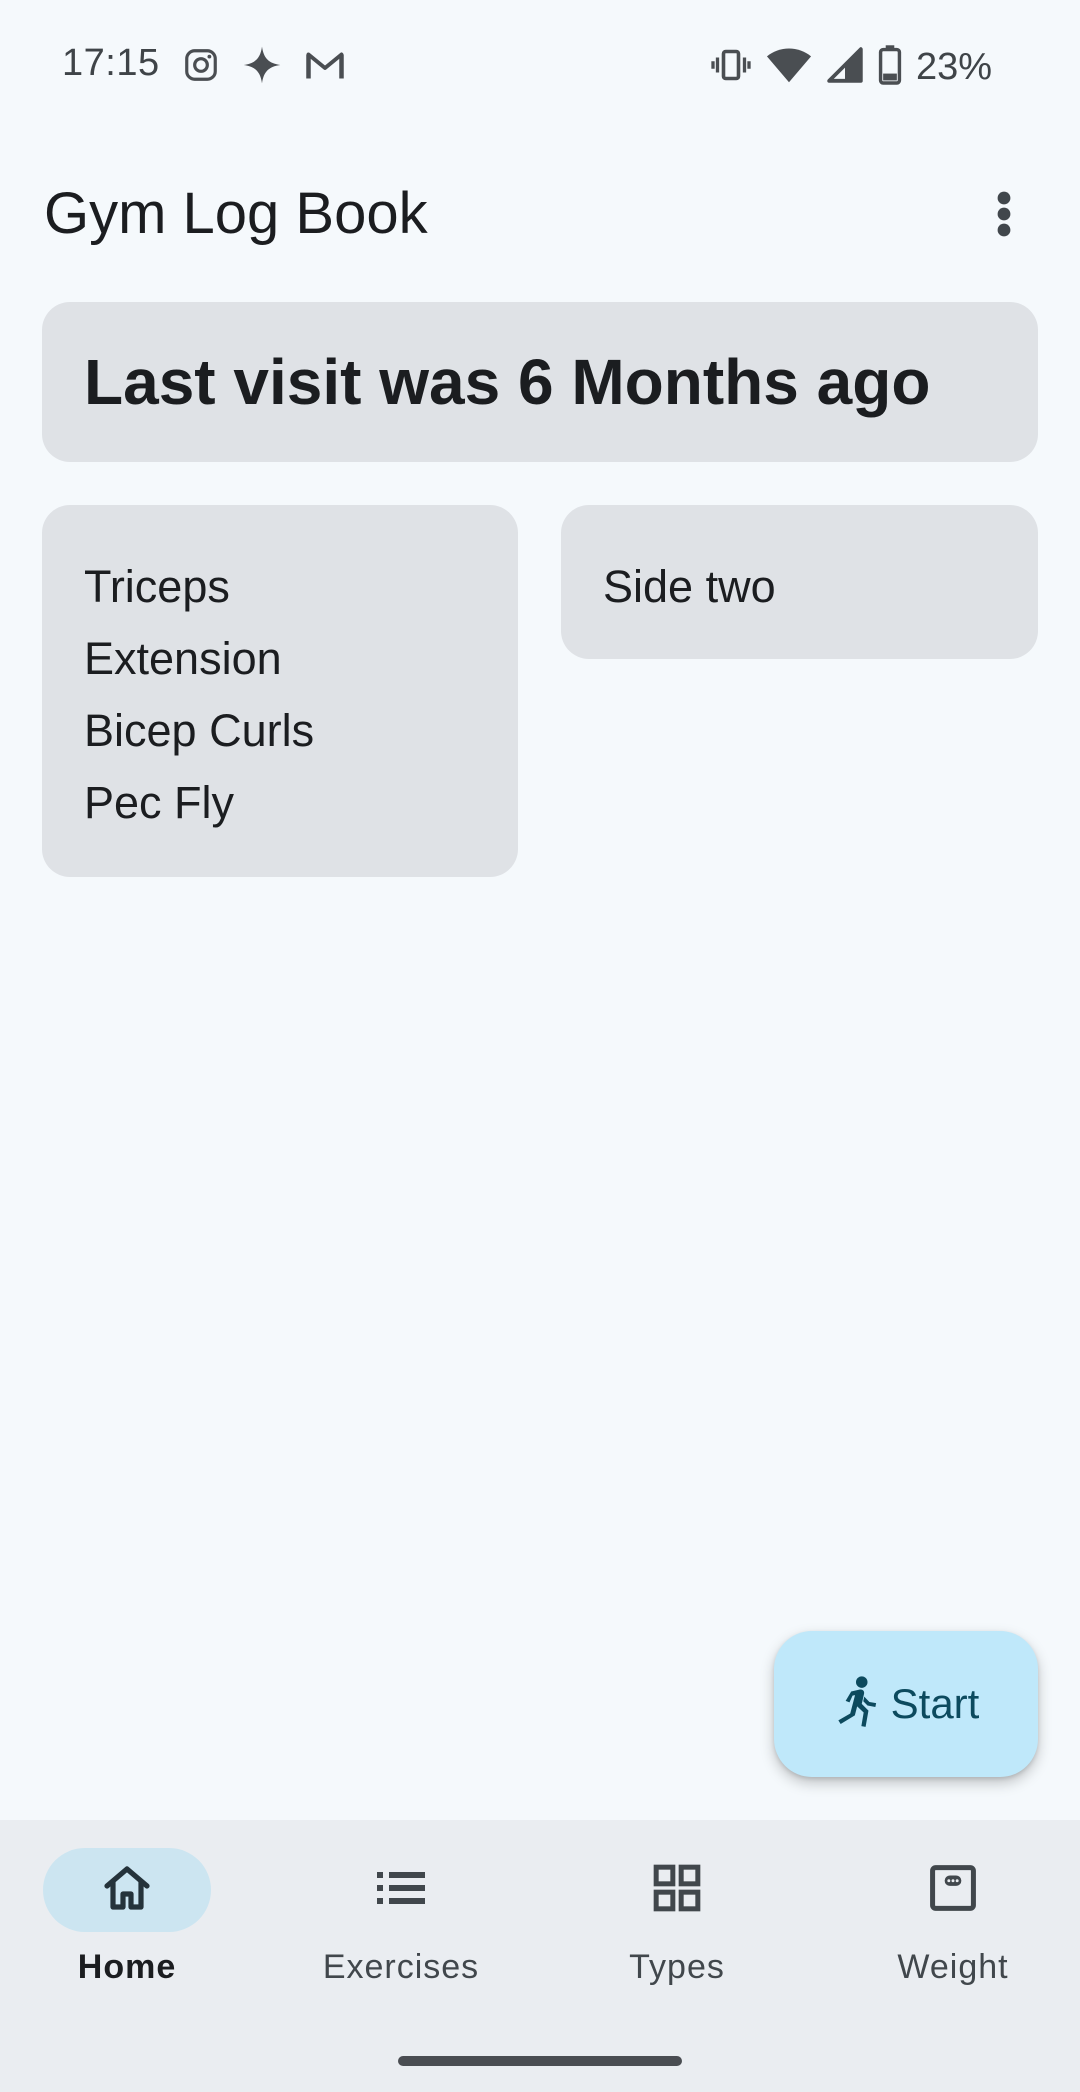 The image size is (1080, 2092). I want to click on home-icon, so click(127, 1890).